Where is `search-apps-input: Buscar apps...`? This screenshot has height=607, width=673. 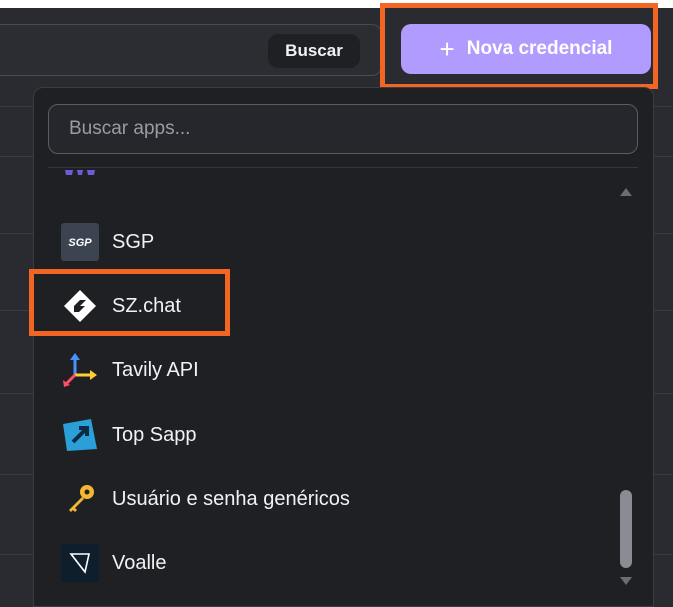
search-apps-input: Buscar apps... is located at coordinates (343, 129).